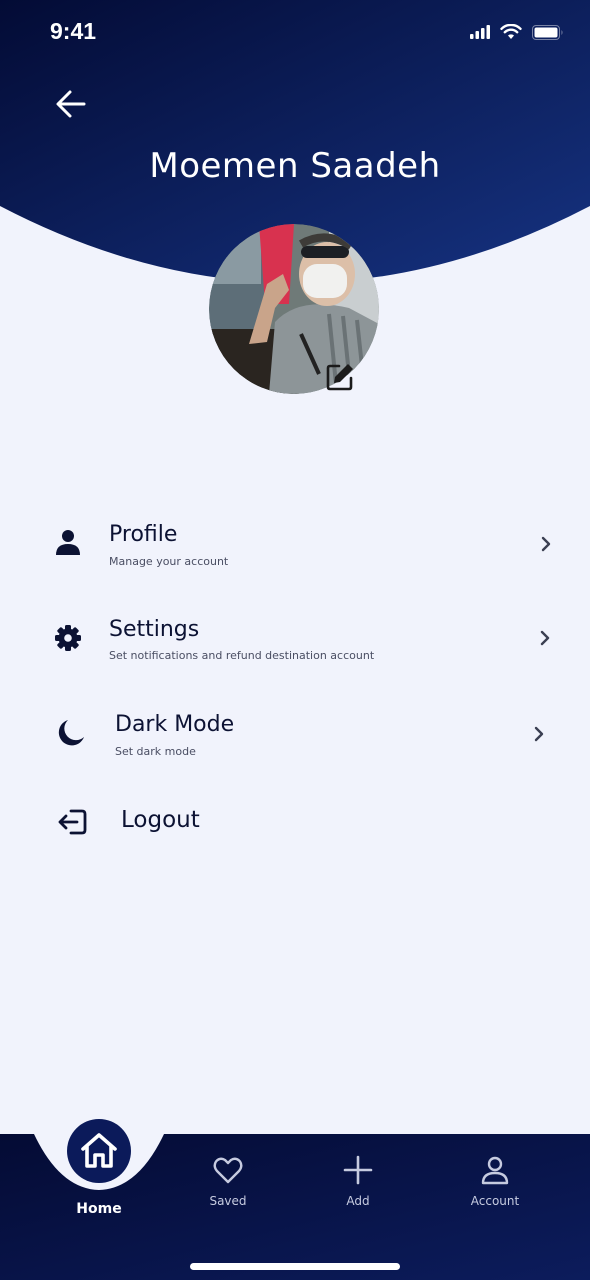 Image resolution: width=590 pixels, height=1280 pixels. I want to click on heart-icon, so click(228, 1170).